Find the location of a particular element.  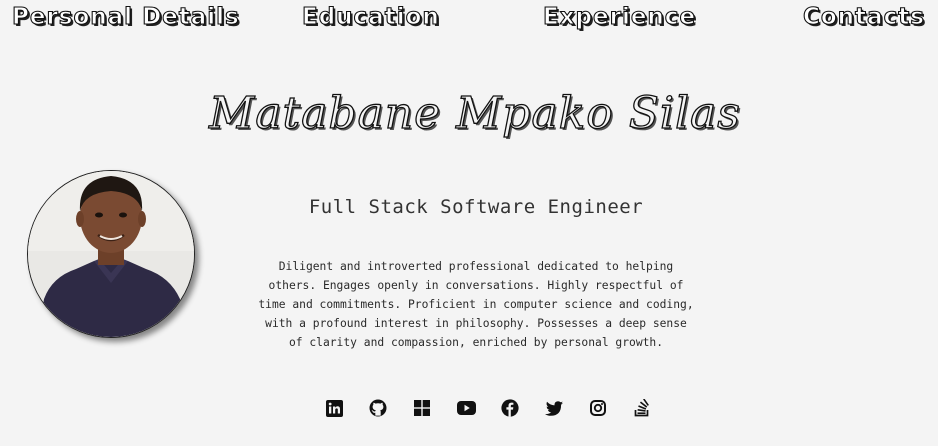

facebook-link is located at coordinates (510, 408).